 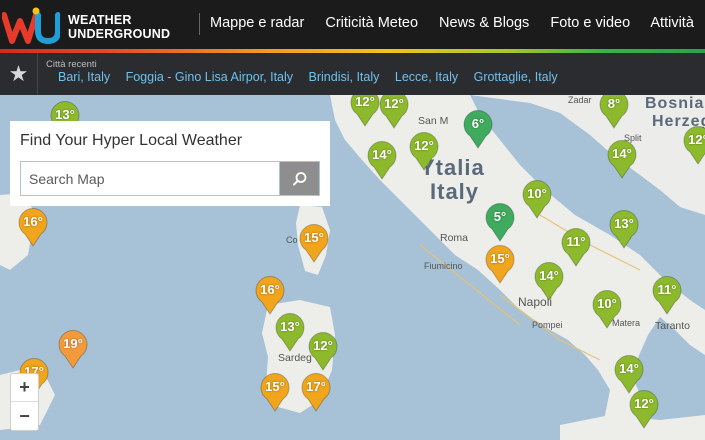 I want to click on nav-item-photos: Foto e video, so click(x=590, y=23).